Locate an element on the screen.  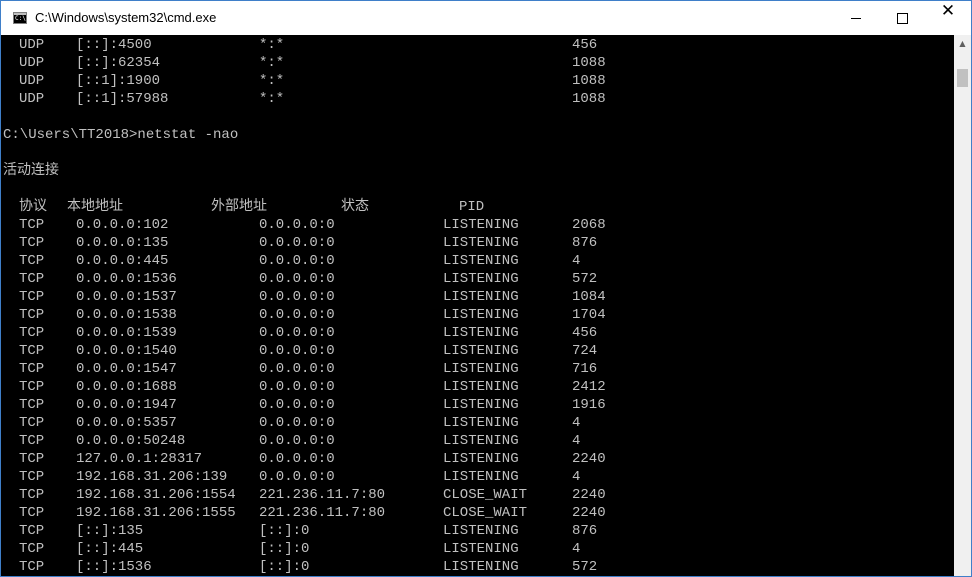
minimize-button is located at coordinates (856, 18).